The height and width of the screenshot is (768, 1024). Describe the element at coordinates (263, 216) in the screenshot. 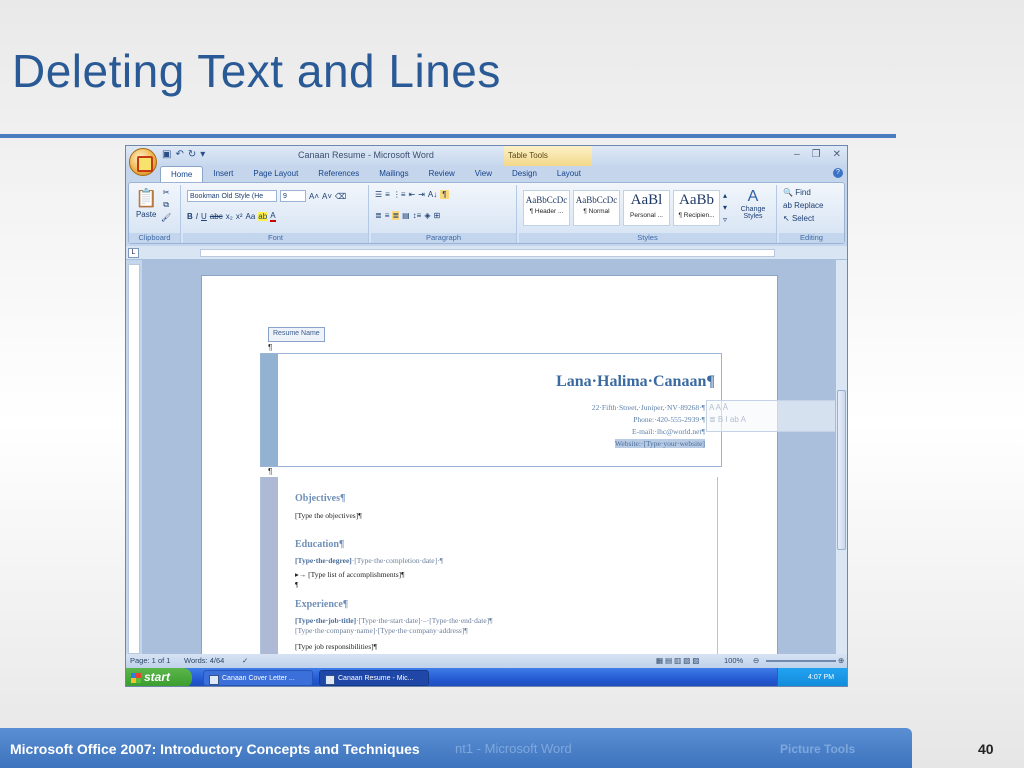

I see `highlight-icon: ab` at that location.